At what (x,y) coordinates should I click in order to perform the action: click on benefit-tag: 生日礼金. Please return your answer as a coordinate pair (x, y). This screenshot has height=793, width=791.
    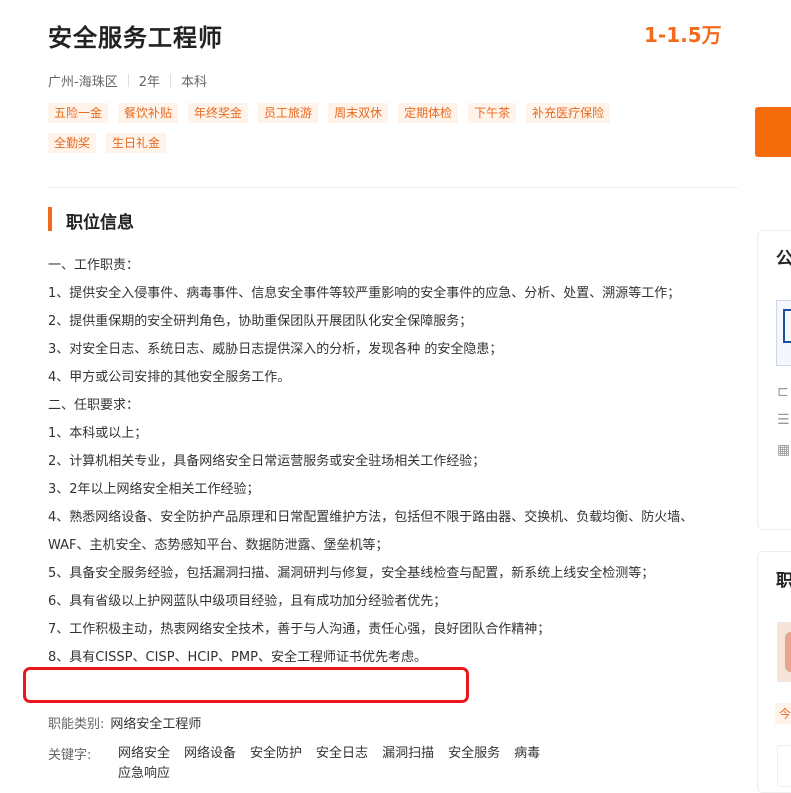
    Looking at the image, I should click on (136, 143).